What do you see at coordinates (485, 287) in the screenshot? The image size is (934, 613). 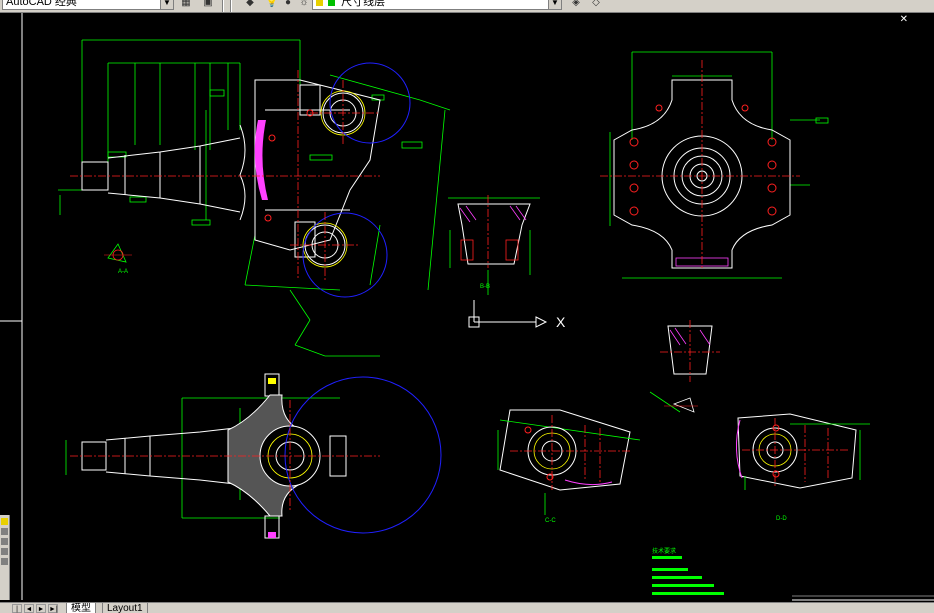 I see `section-label-b: B-B` at bounding box center [485, 287].